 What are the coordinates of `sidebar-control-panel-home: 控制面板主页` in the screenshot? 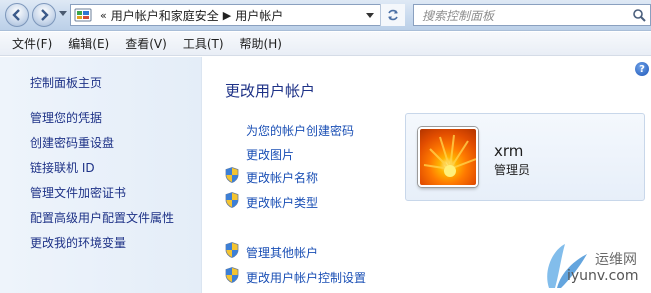 It's located at (66, 82).